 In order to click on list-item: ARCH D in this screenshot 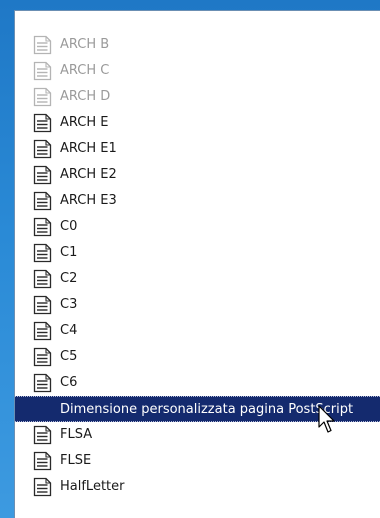, I will do `click(197, 97)`.